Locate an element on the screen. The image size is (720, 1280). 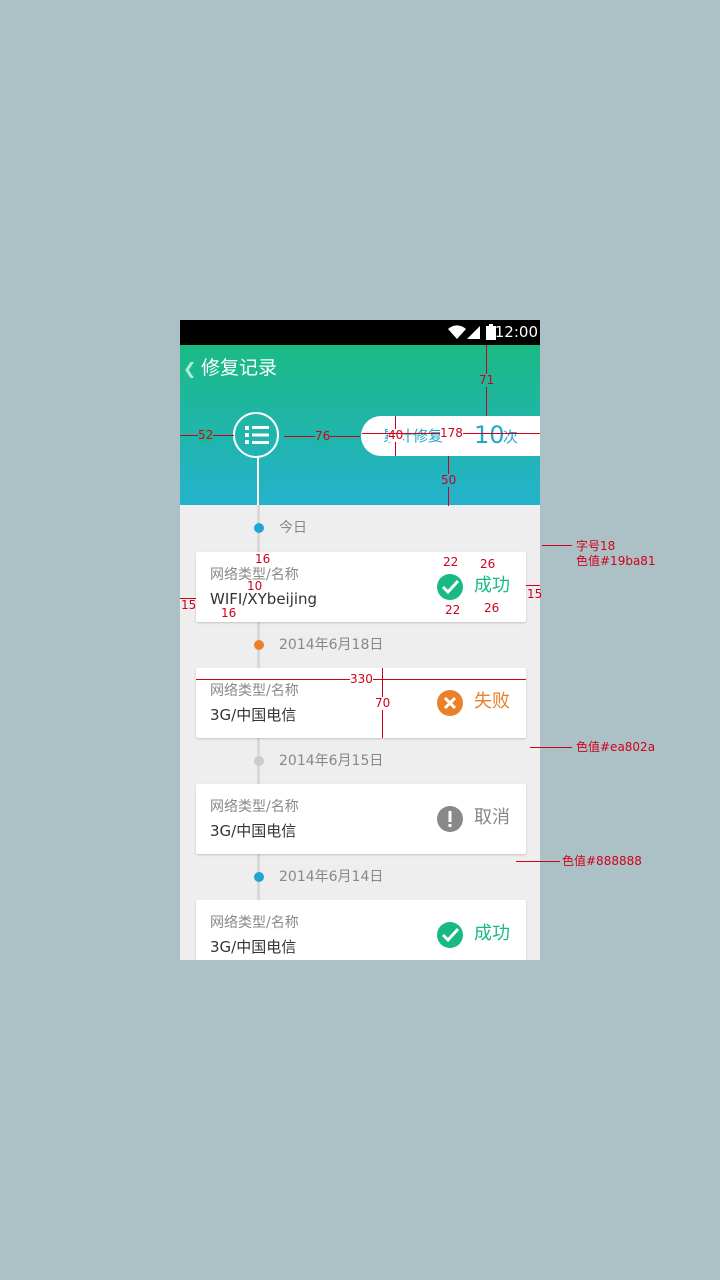
failure-x-icon is located at coordinates (450, 703).